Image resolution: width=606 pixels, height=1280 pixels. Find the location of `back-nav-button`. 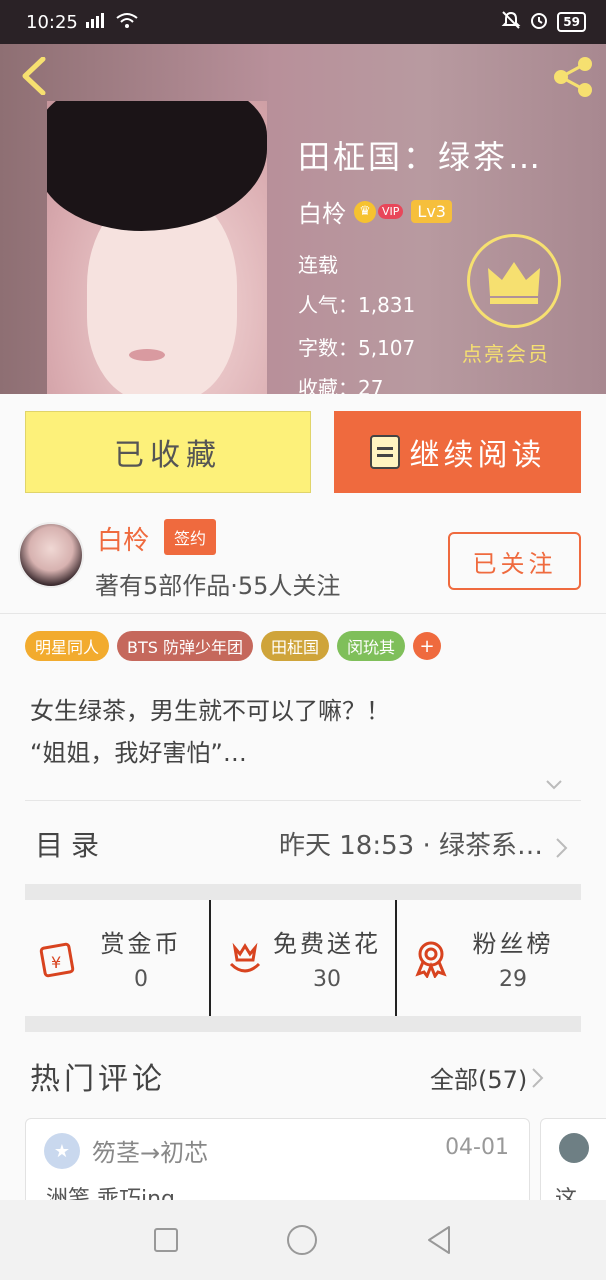

back-nav-button is located at coordinates (439, 1240).